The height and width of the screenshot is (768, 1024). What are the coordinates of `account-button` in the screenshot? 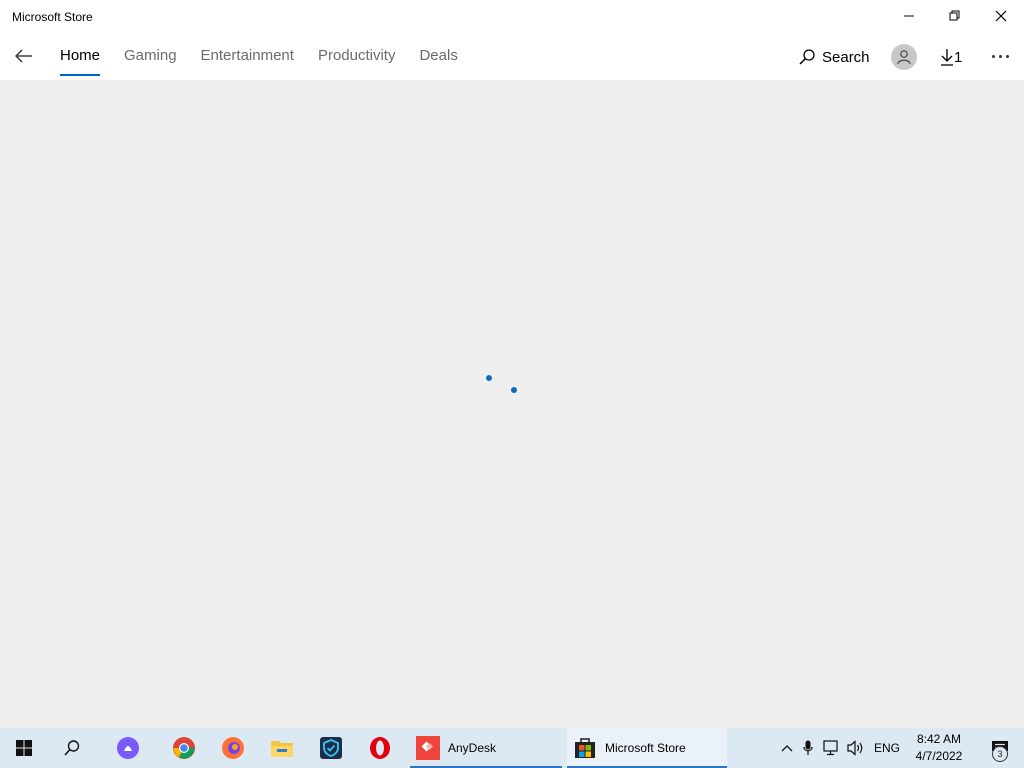 It's located at (904, 57).